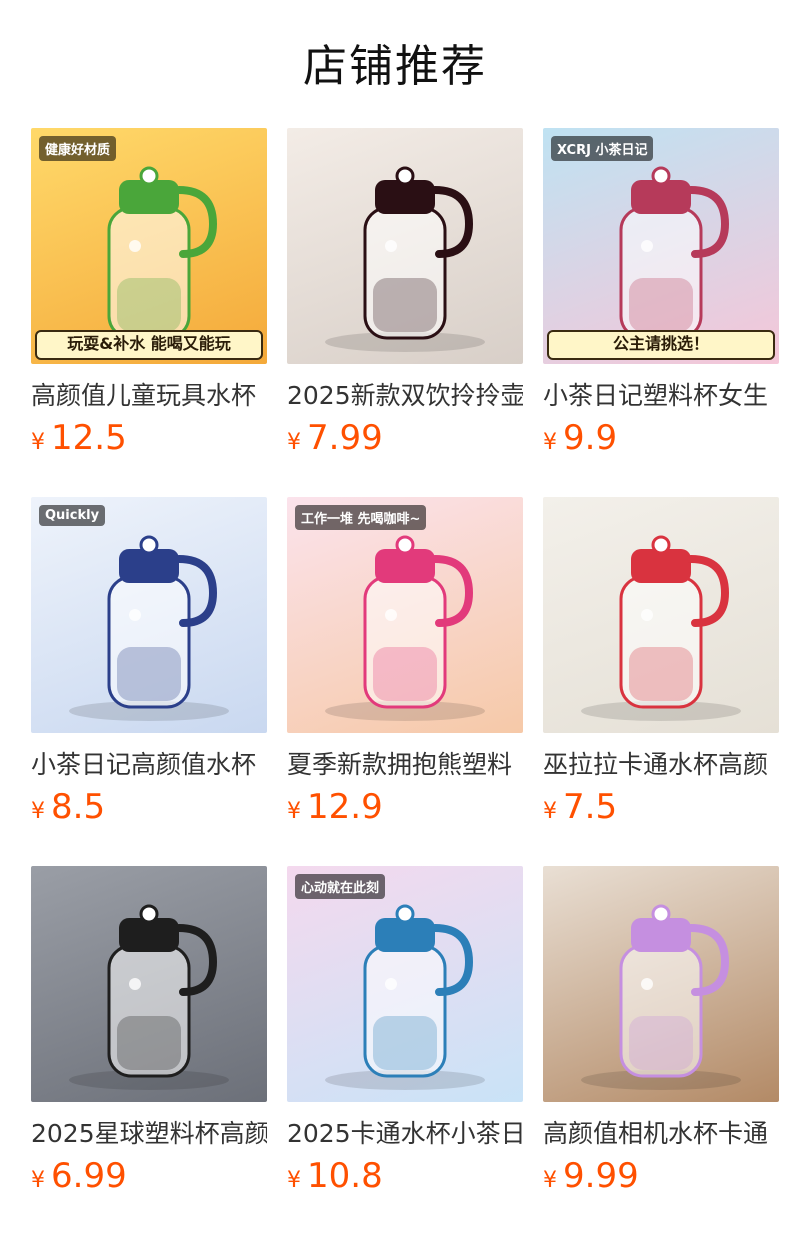  What do you see at coordinates (149, 1134) in the screenshot?
I see `product-name: 2025星球塑料杯高颜` at bounding box center [149, 1134].